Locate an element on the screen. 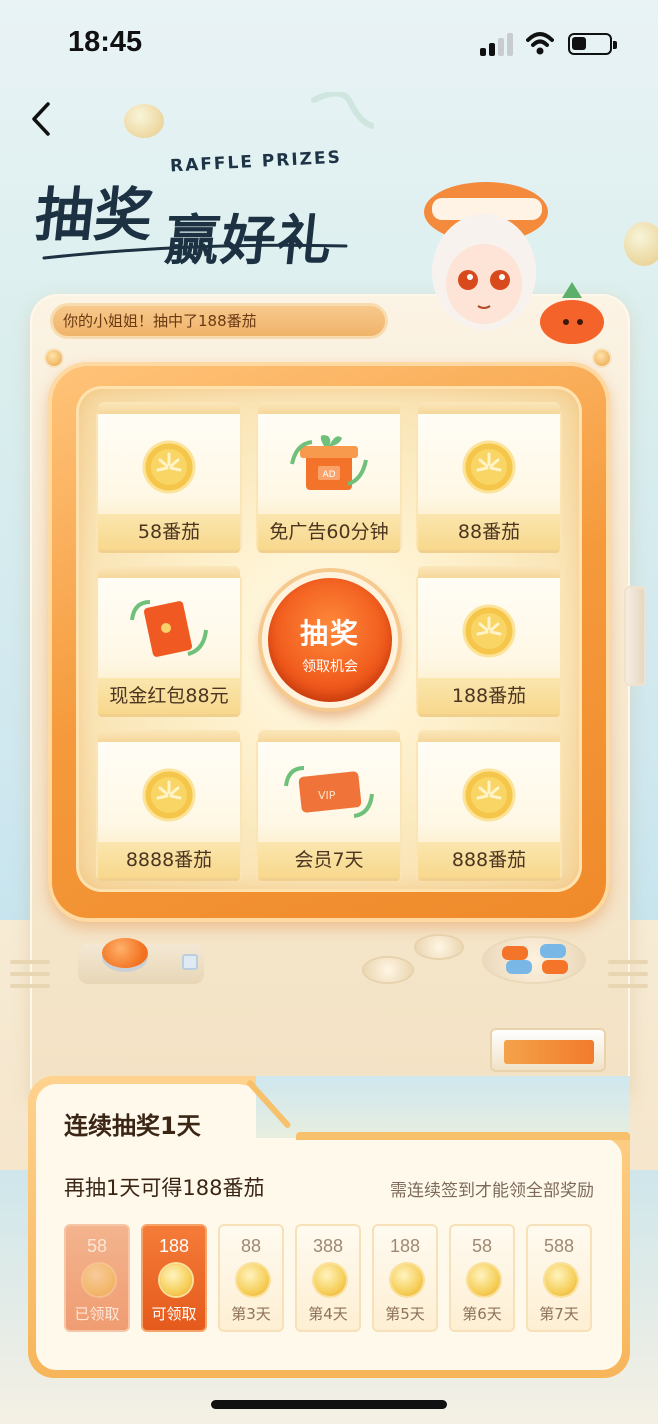  prize-tile: 88番茄 is located at coordinates (489, 476).